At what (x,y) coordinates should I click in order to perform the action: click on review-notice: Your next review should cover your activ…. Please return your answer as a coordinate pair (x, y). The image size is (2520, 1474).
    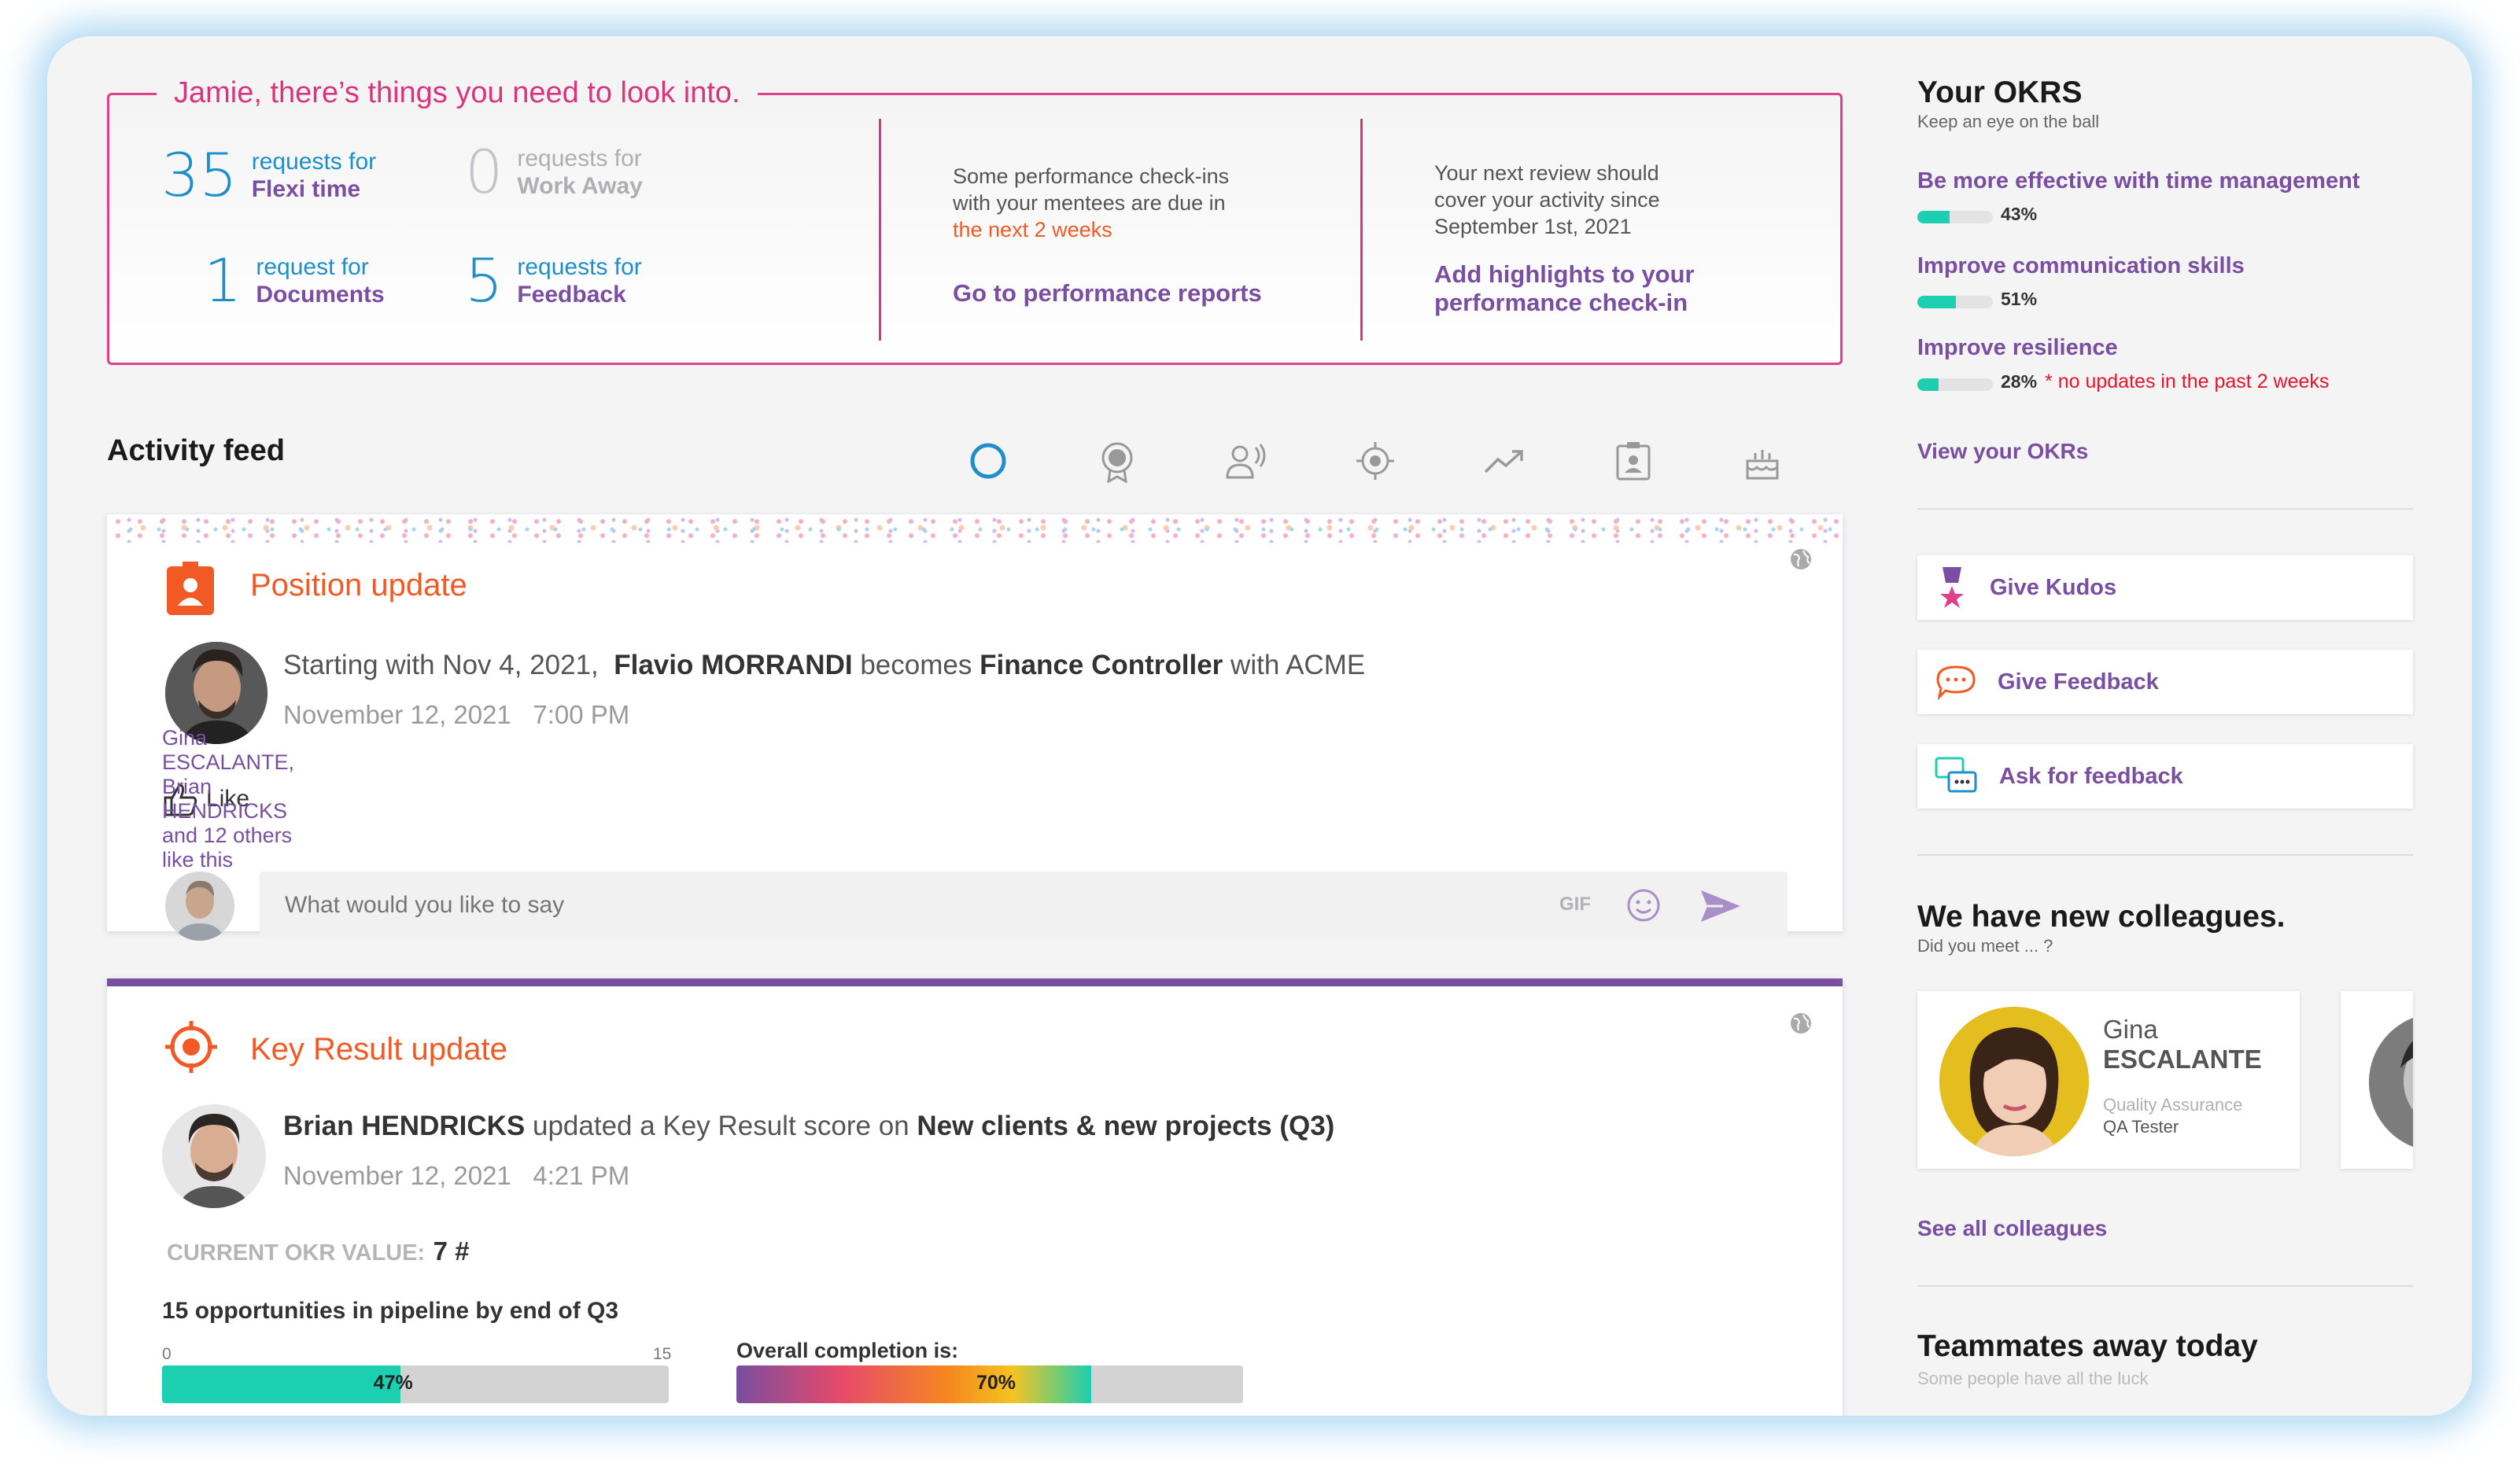
    Looking at the image, I should click on (1547, 200).